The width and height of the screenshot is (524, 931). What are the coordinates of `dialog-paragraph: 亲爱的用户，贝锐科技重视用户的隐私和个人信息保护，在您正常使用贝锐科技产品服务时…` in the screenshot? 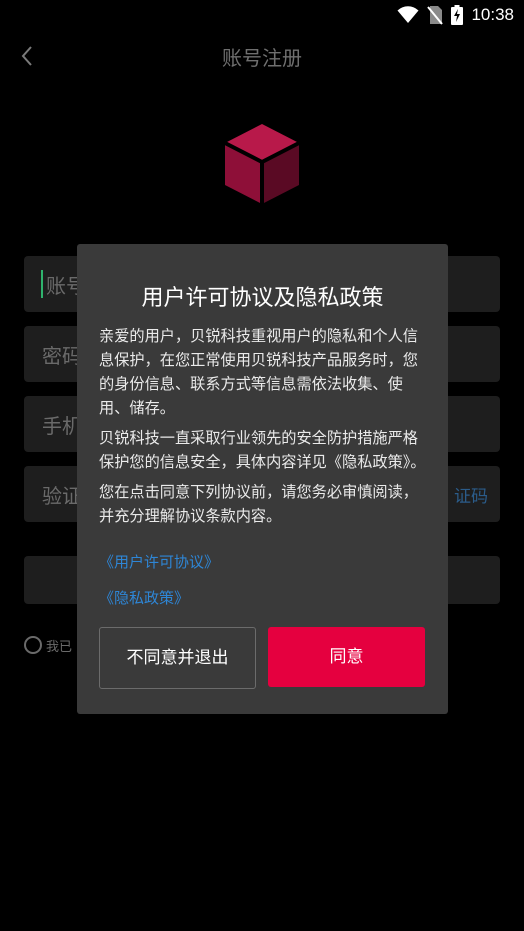 It's located at (258, 372).